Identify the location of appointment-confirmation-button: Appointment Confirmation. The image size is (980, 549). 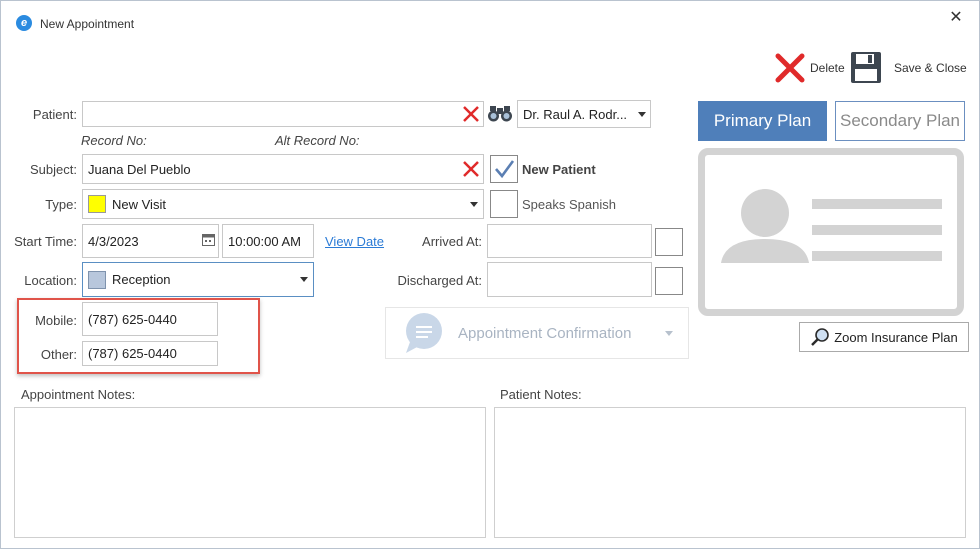
(537, 333).